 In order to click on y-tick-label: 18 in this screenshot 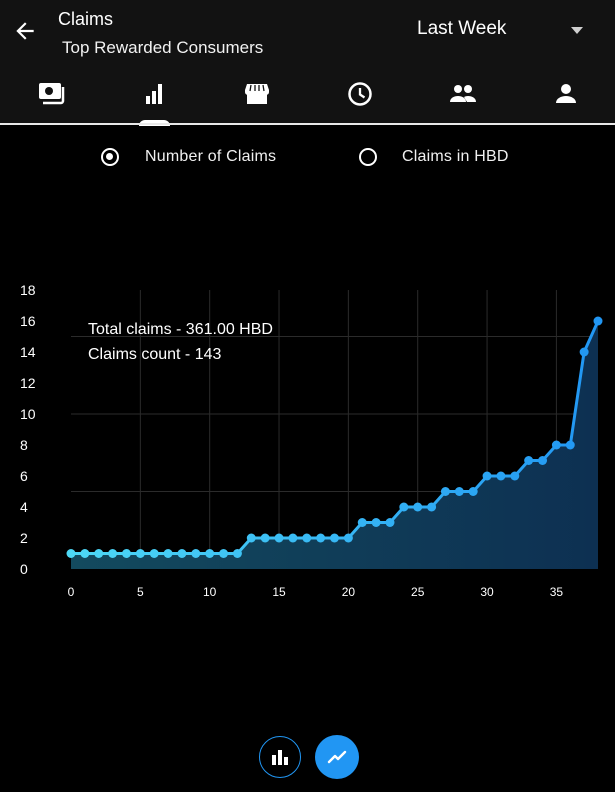, I will do `click(28, 290)`.